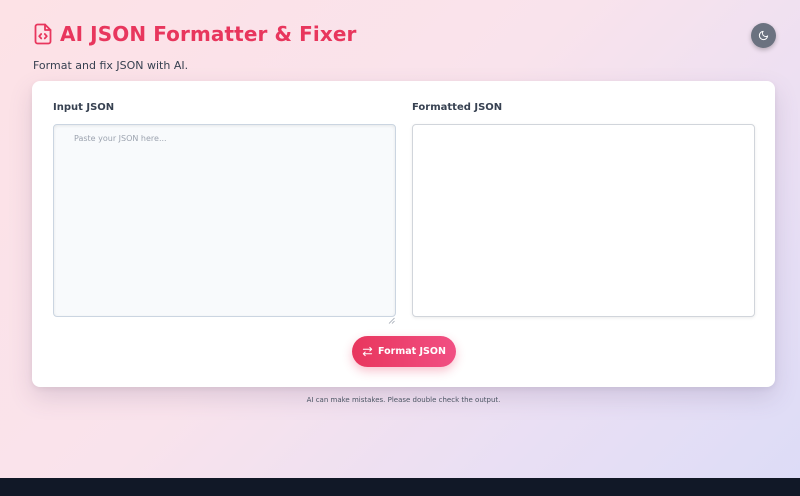 The width and height of the screenshot is (800, 496). I want to click on app-header: AI JSON Formatter & Fixer, so click(194, 34).